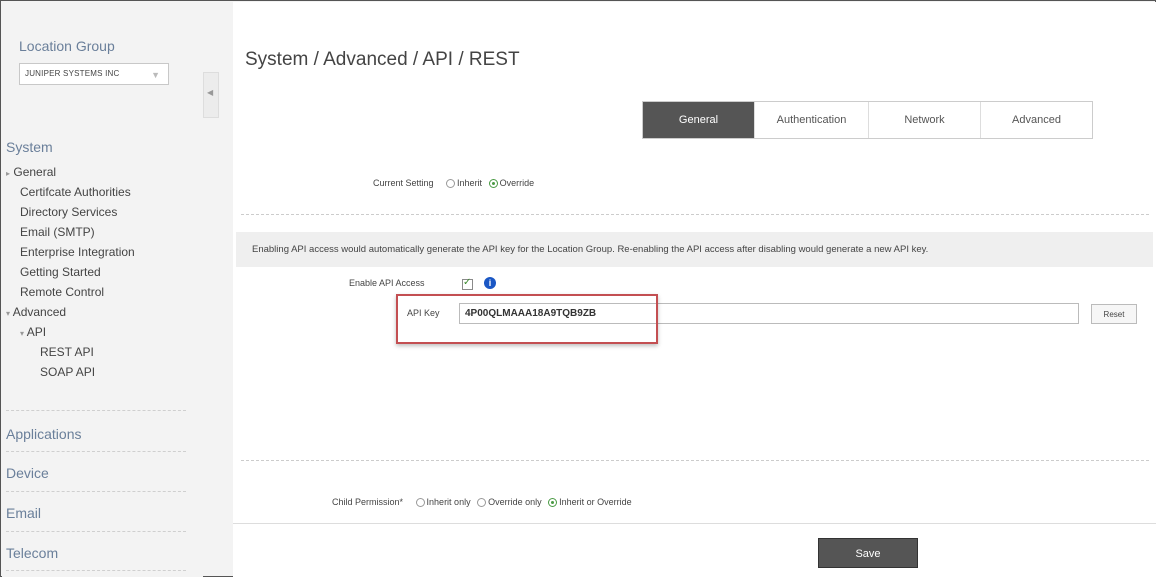 This screenshot has height=577, width=1156. I want to click on inherit-or-override-label: Inherit or Override, so click(595, 502).